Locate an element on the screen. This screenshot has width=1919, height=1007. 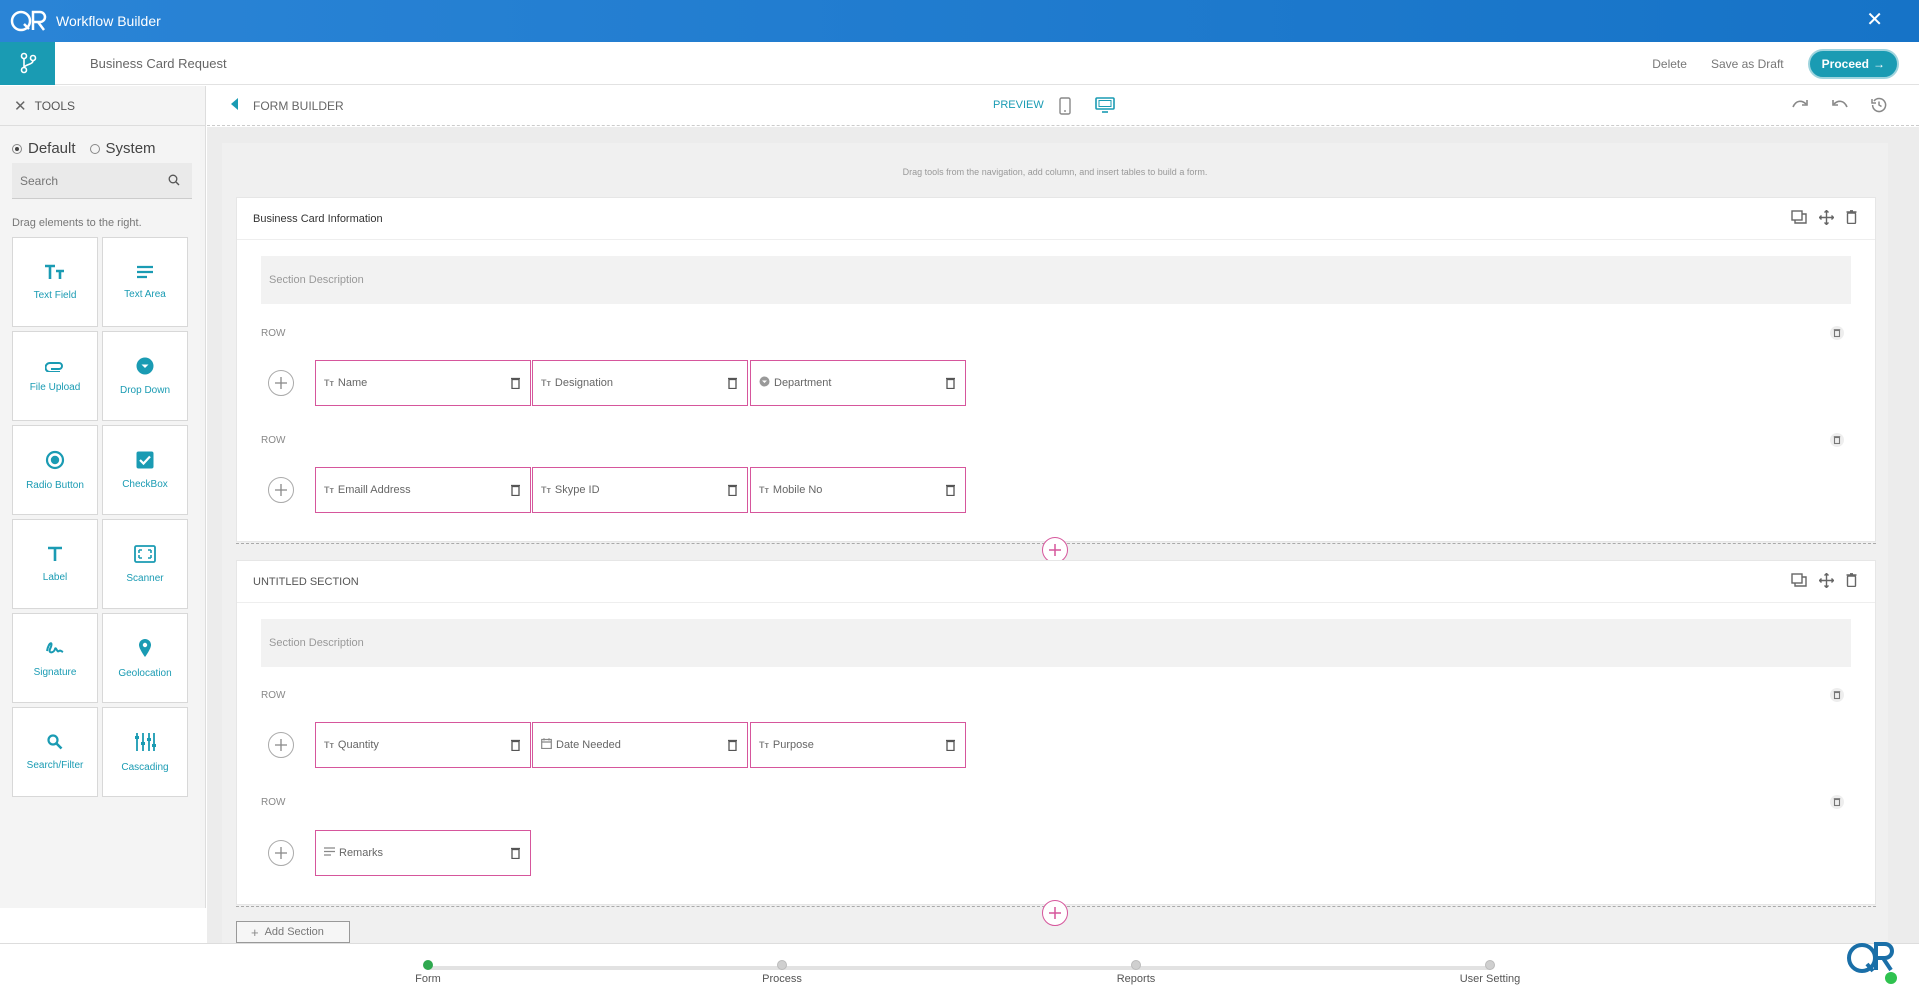
step-label: Form is located at coordinates (428, 979).